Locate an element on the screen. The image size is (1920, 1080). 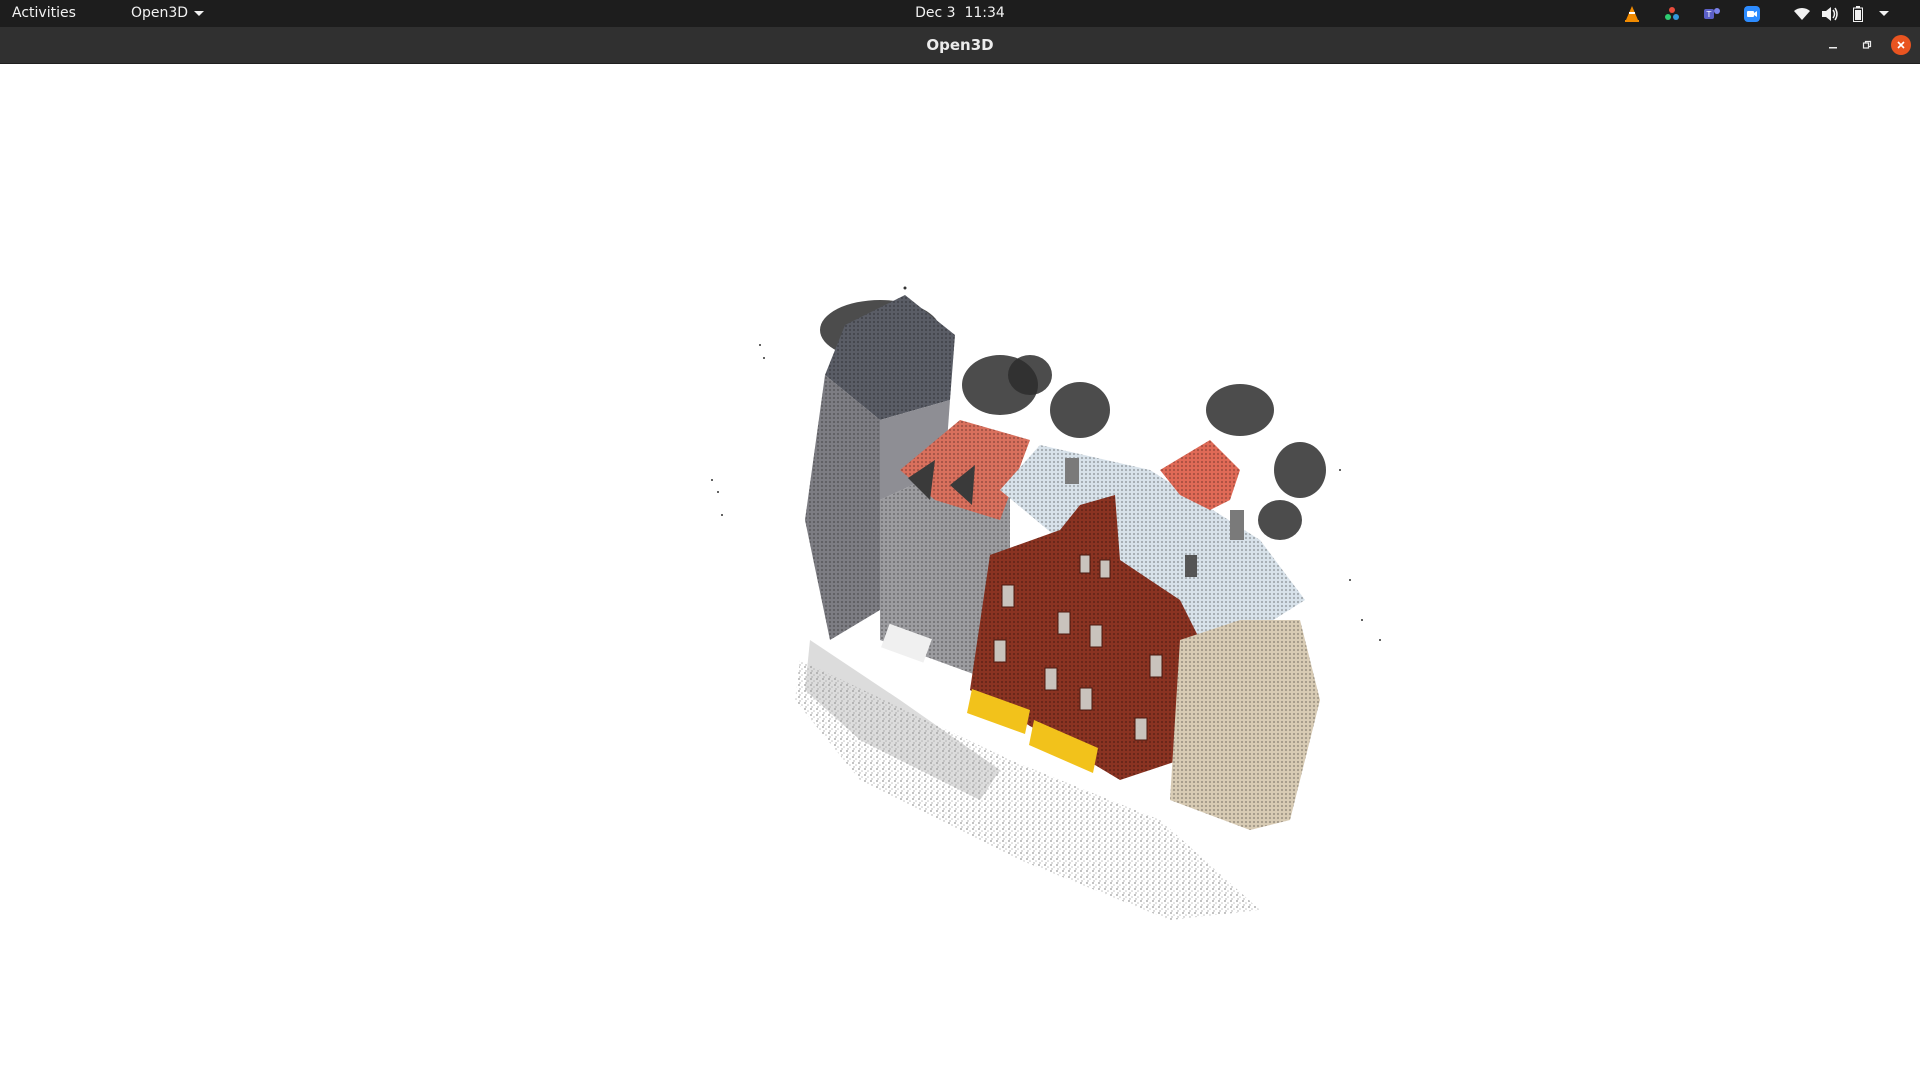
volume-icon is located at coordinates (1830, 14).